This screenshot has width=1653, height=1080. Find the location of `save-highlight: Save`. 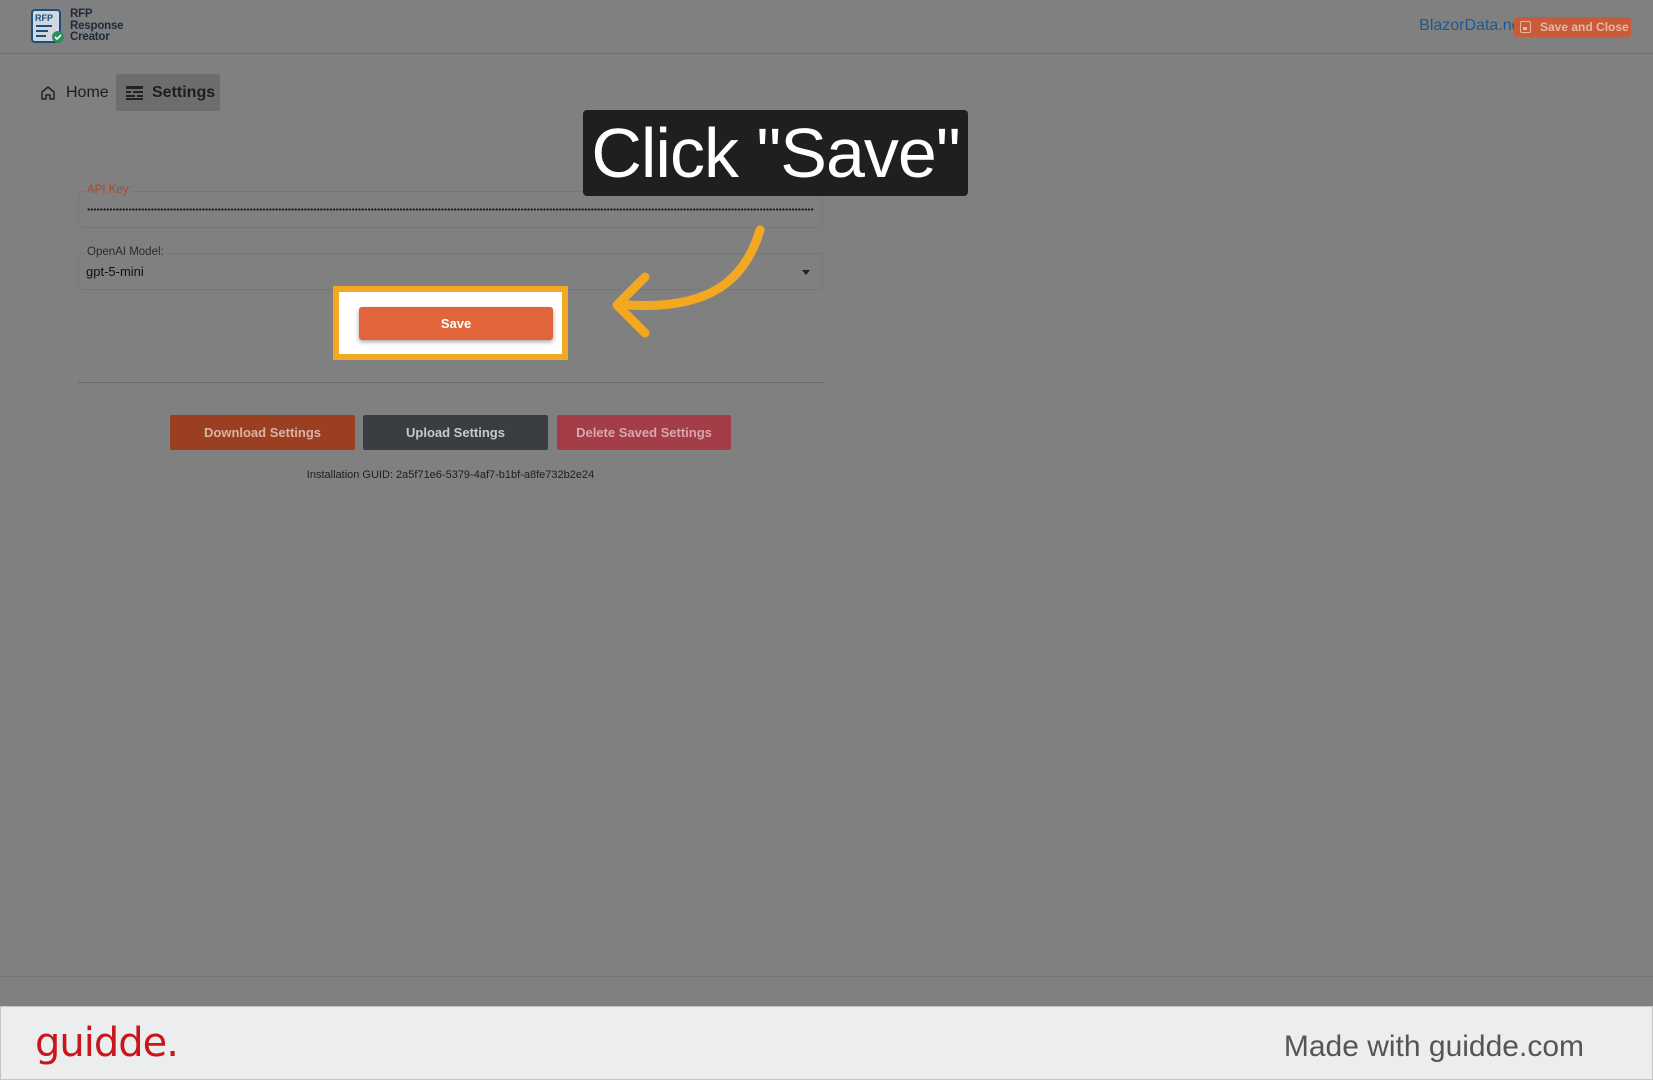

save-highlight: Save is located at coordinates (450, 323).